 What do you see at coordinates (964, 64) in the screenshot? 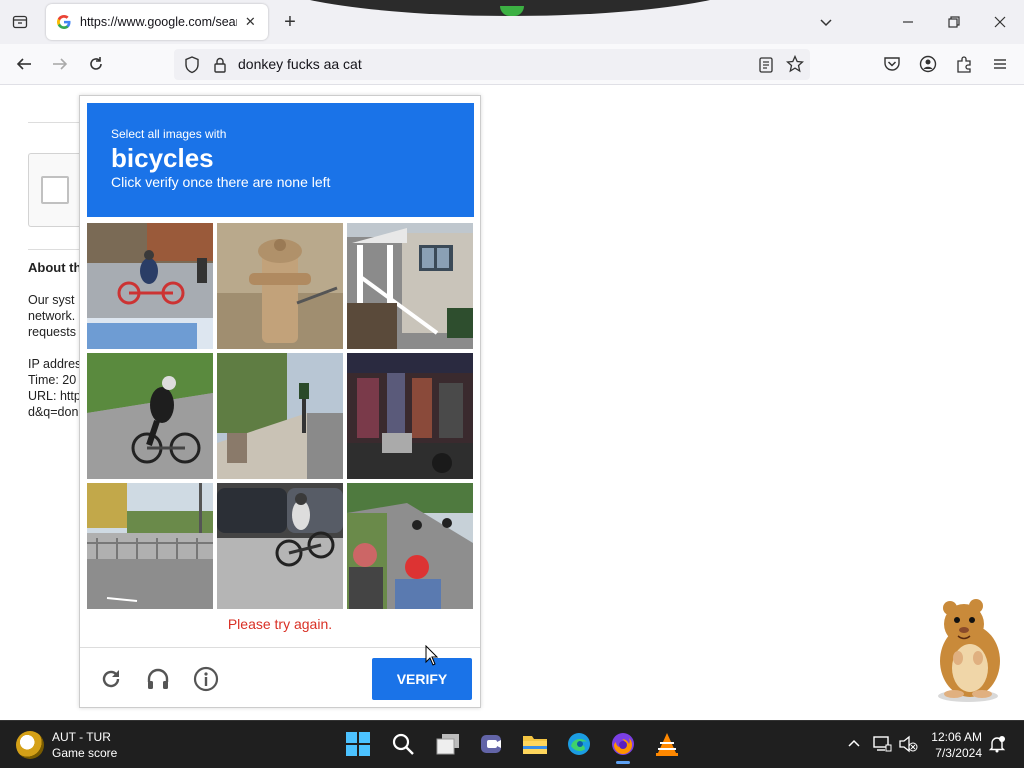
I see `extensions-icon` at bounding box center [964, 64].